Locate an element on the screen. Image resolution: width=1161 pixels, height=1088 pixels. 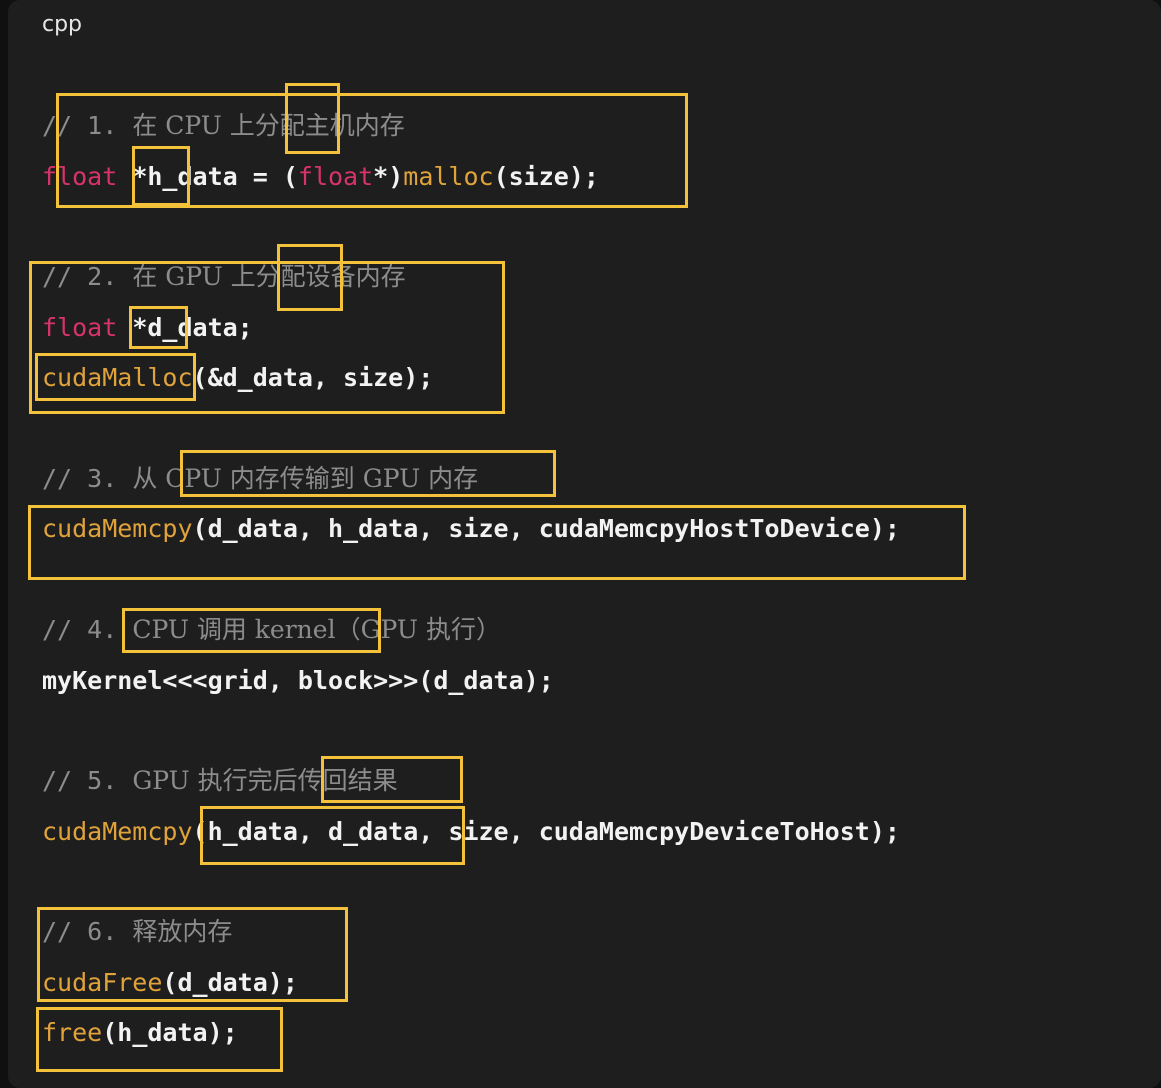
code-line: float *h_data = (float*)malloc(size); is located at coordinates (320, 177).